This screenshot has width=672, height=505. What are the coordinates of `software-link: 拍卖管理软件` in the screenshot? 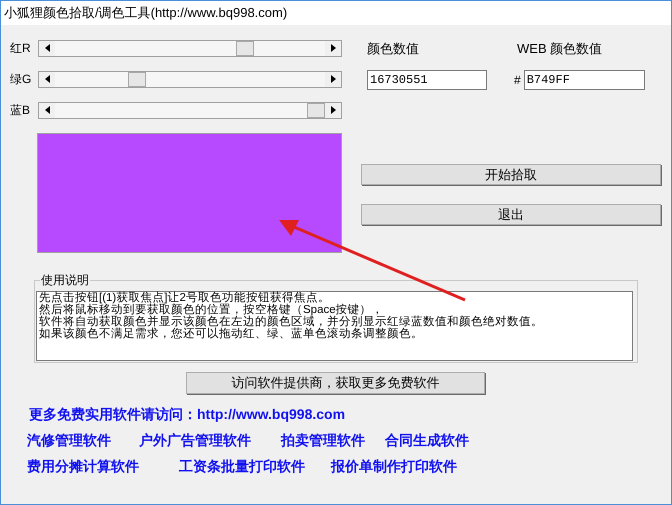 It's located at (333, 440).